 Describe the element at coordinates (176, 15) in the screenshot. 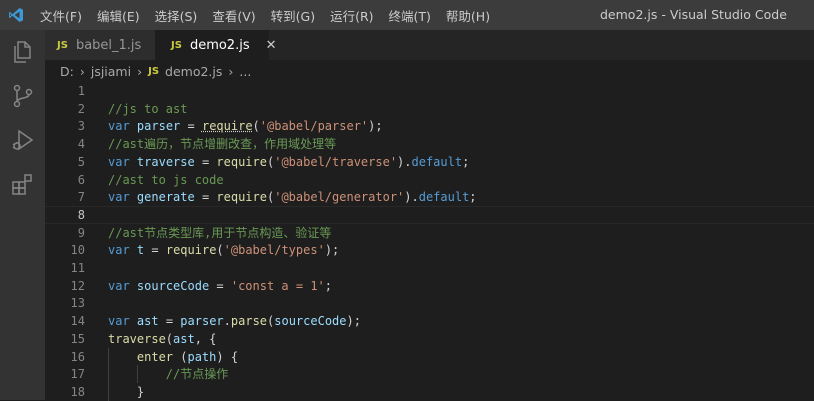

I see `menu-item: 选择(S)` at that location.